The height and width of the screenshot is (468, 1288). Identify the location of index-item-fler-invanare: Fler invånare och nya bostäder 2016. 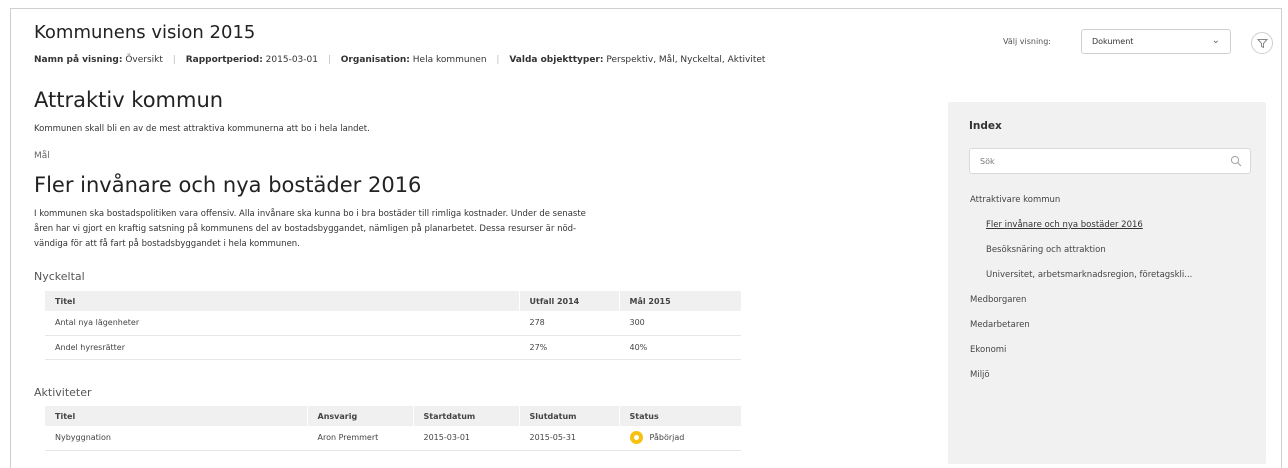
(1081, 229).